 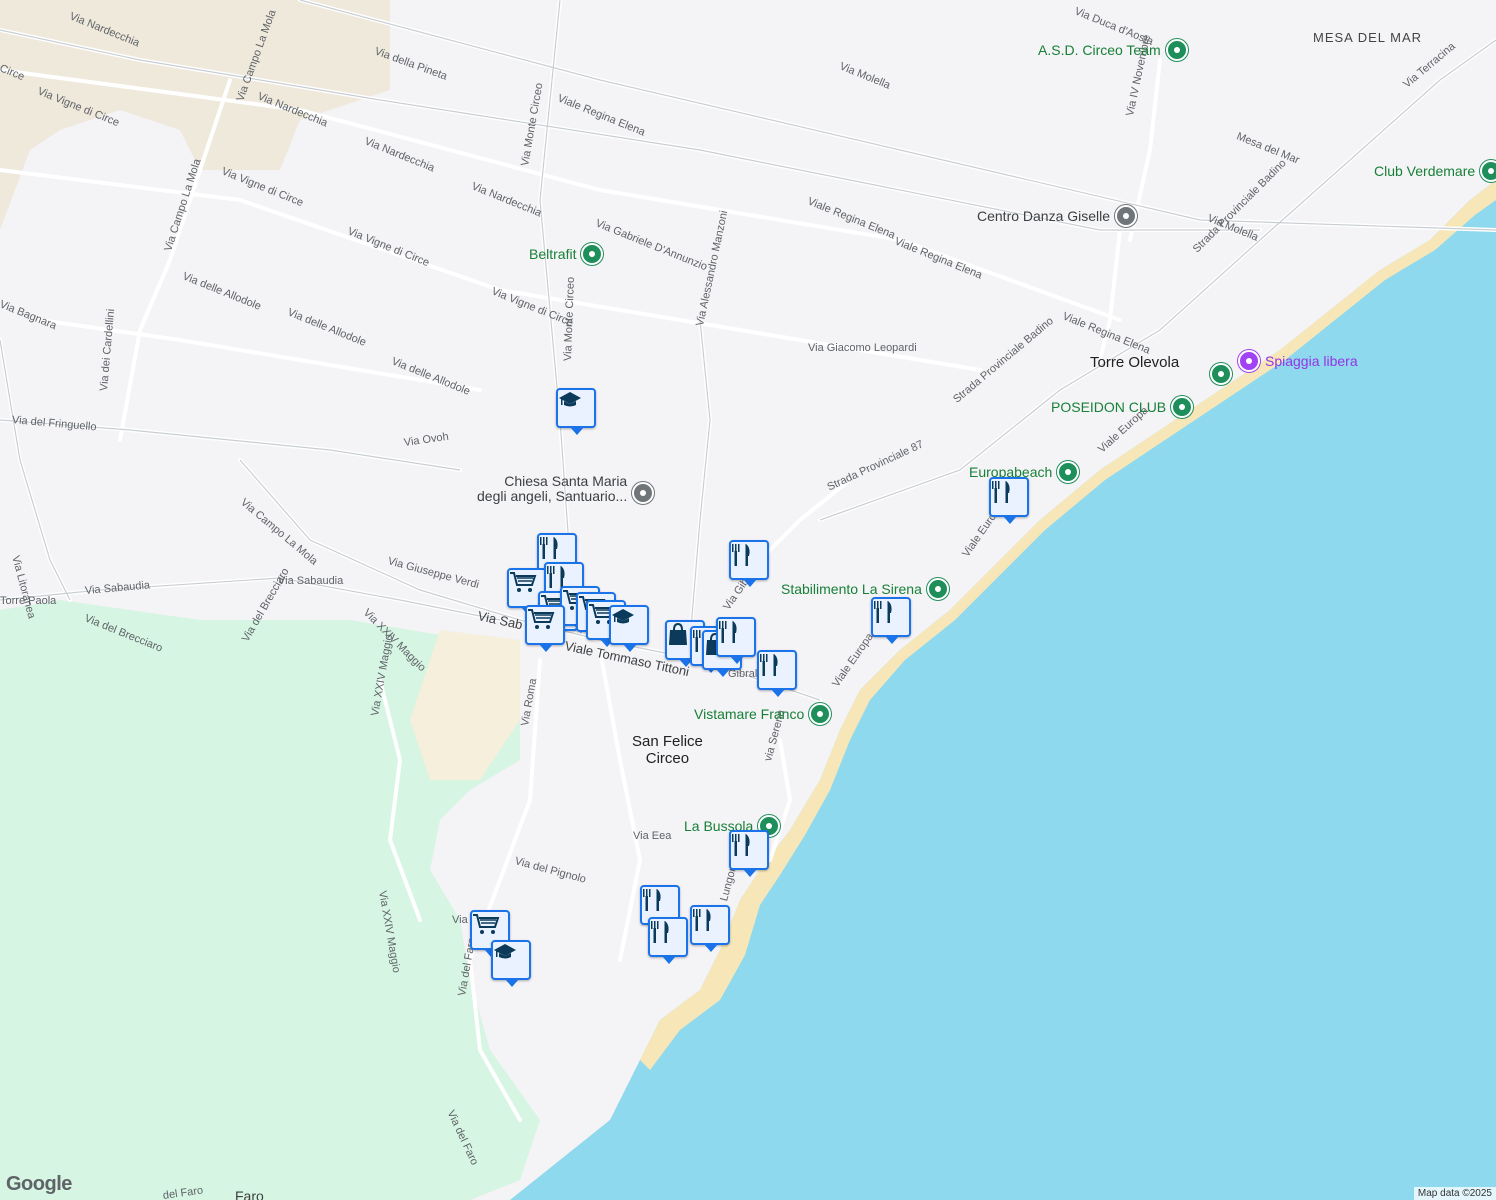 What do you see at coordinates (862, 348) in the screenshot?
I see `street-label: Via Giacomo Leopardi` at bounding box center [862, 348].